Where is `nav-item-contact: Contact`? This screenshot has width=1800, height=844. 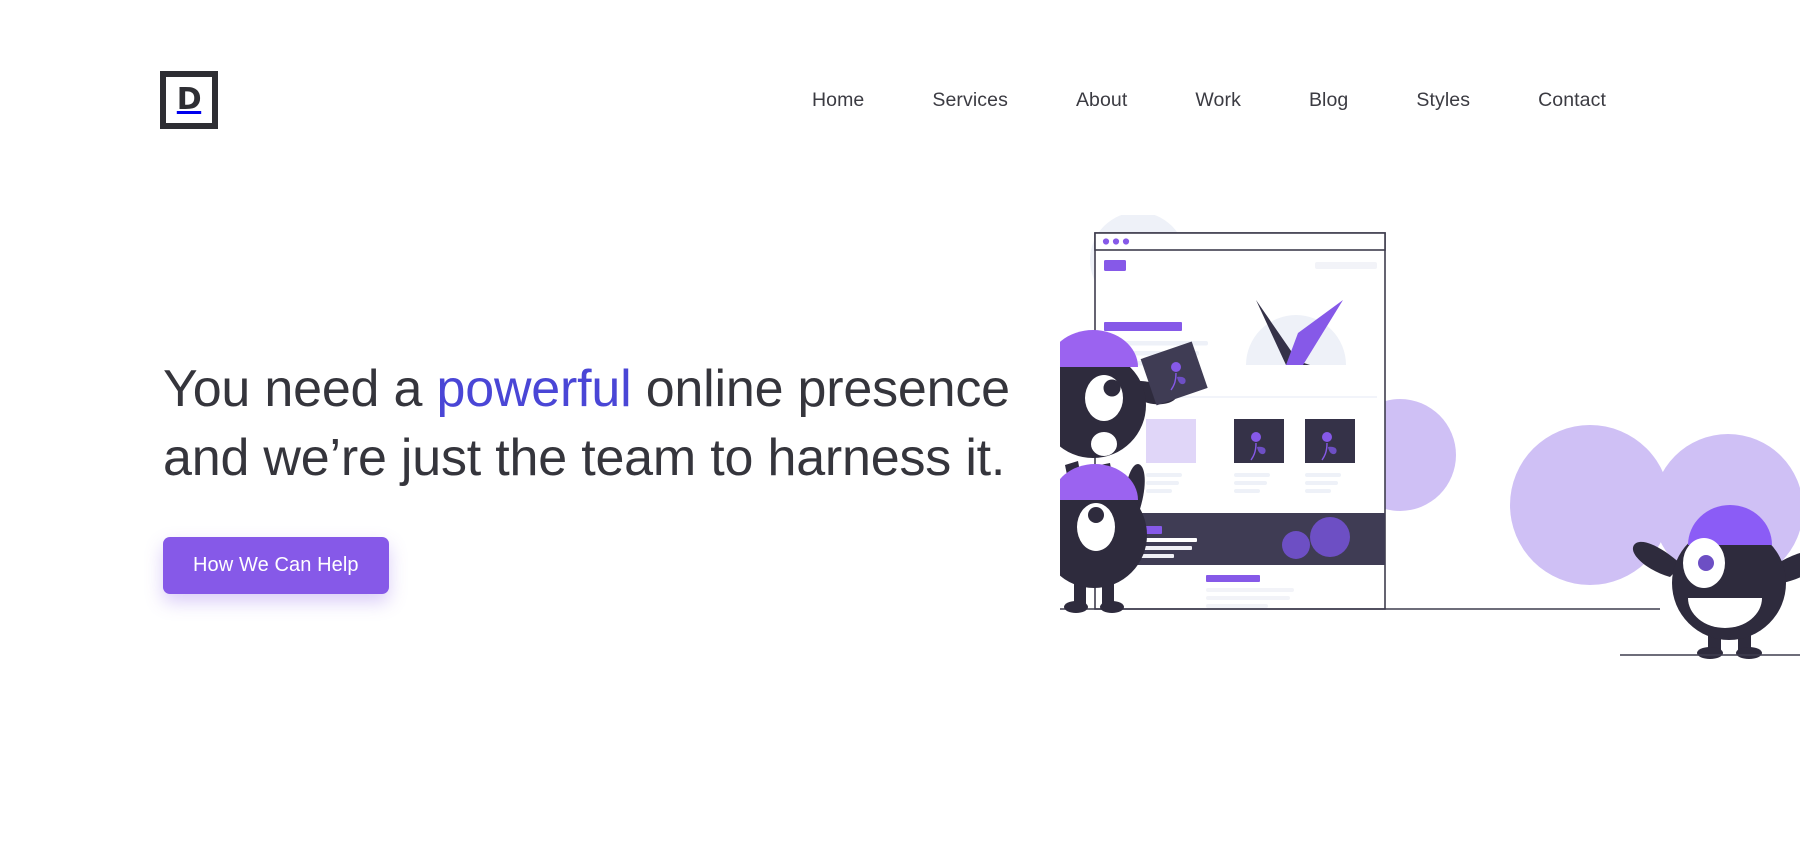
nav-item-contact: Contact is located at coordinates (1572, 100).